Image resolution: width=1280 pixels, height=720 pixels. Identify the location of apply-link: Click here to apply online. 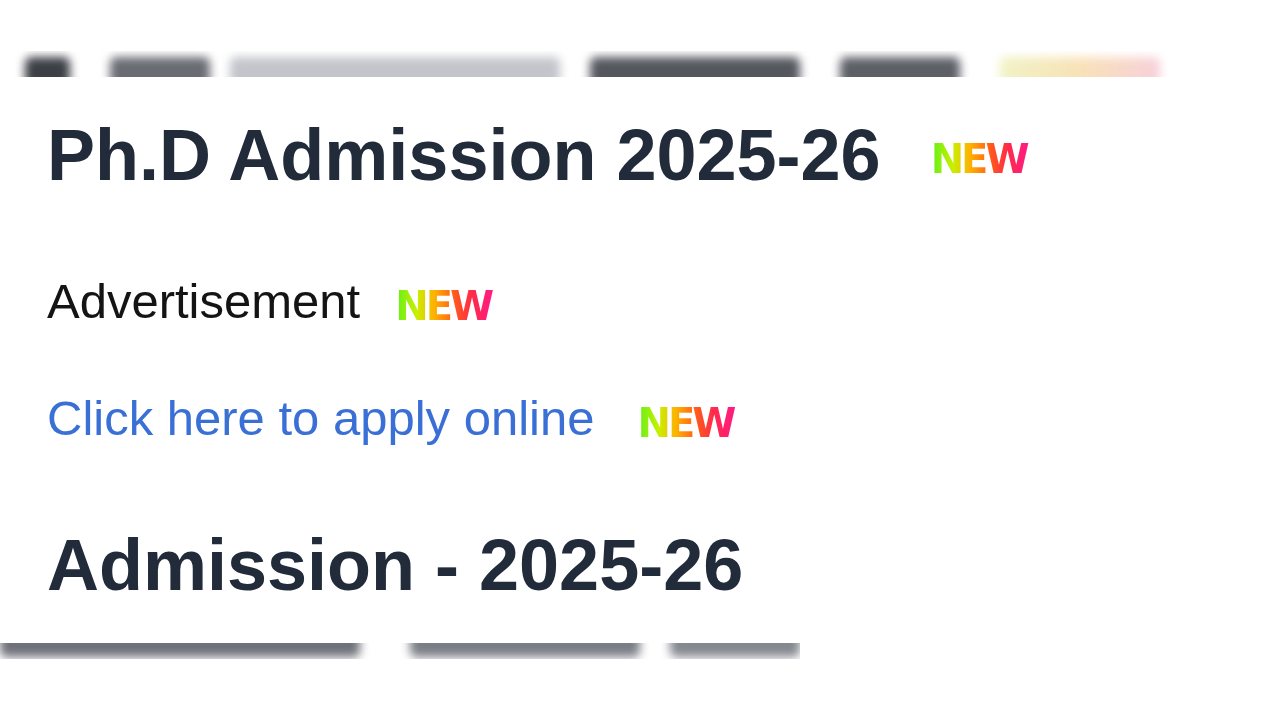
(321, 418).